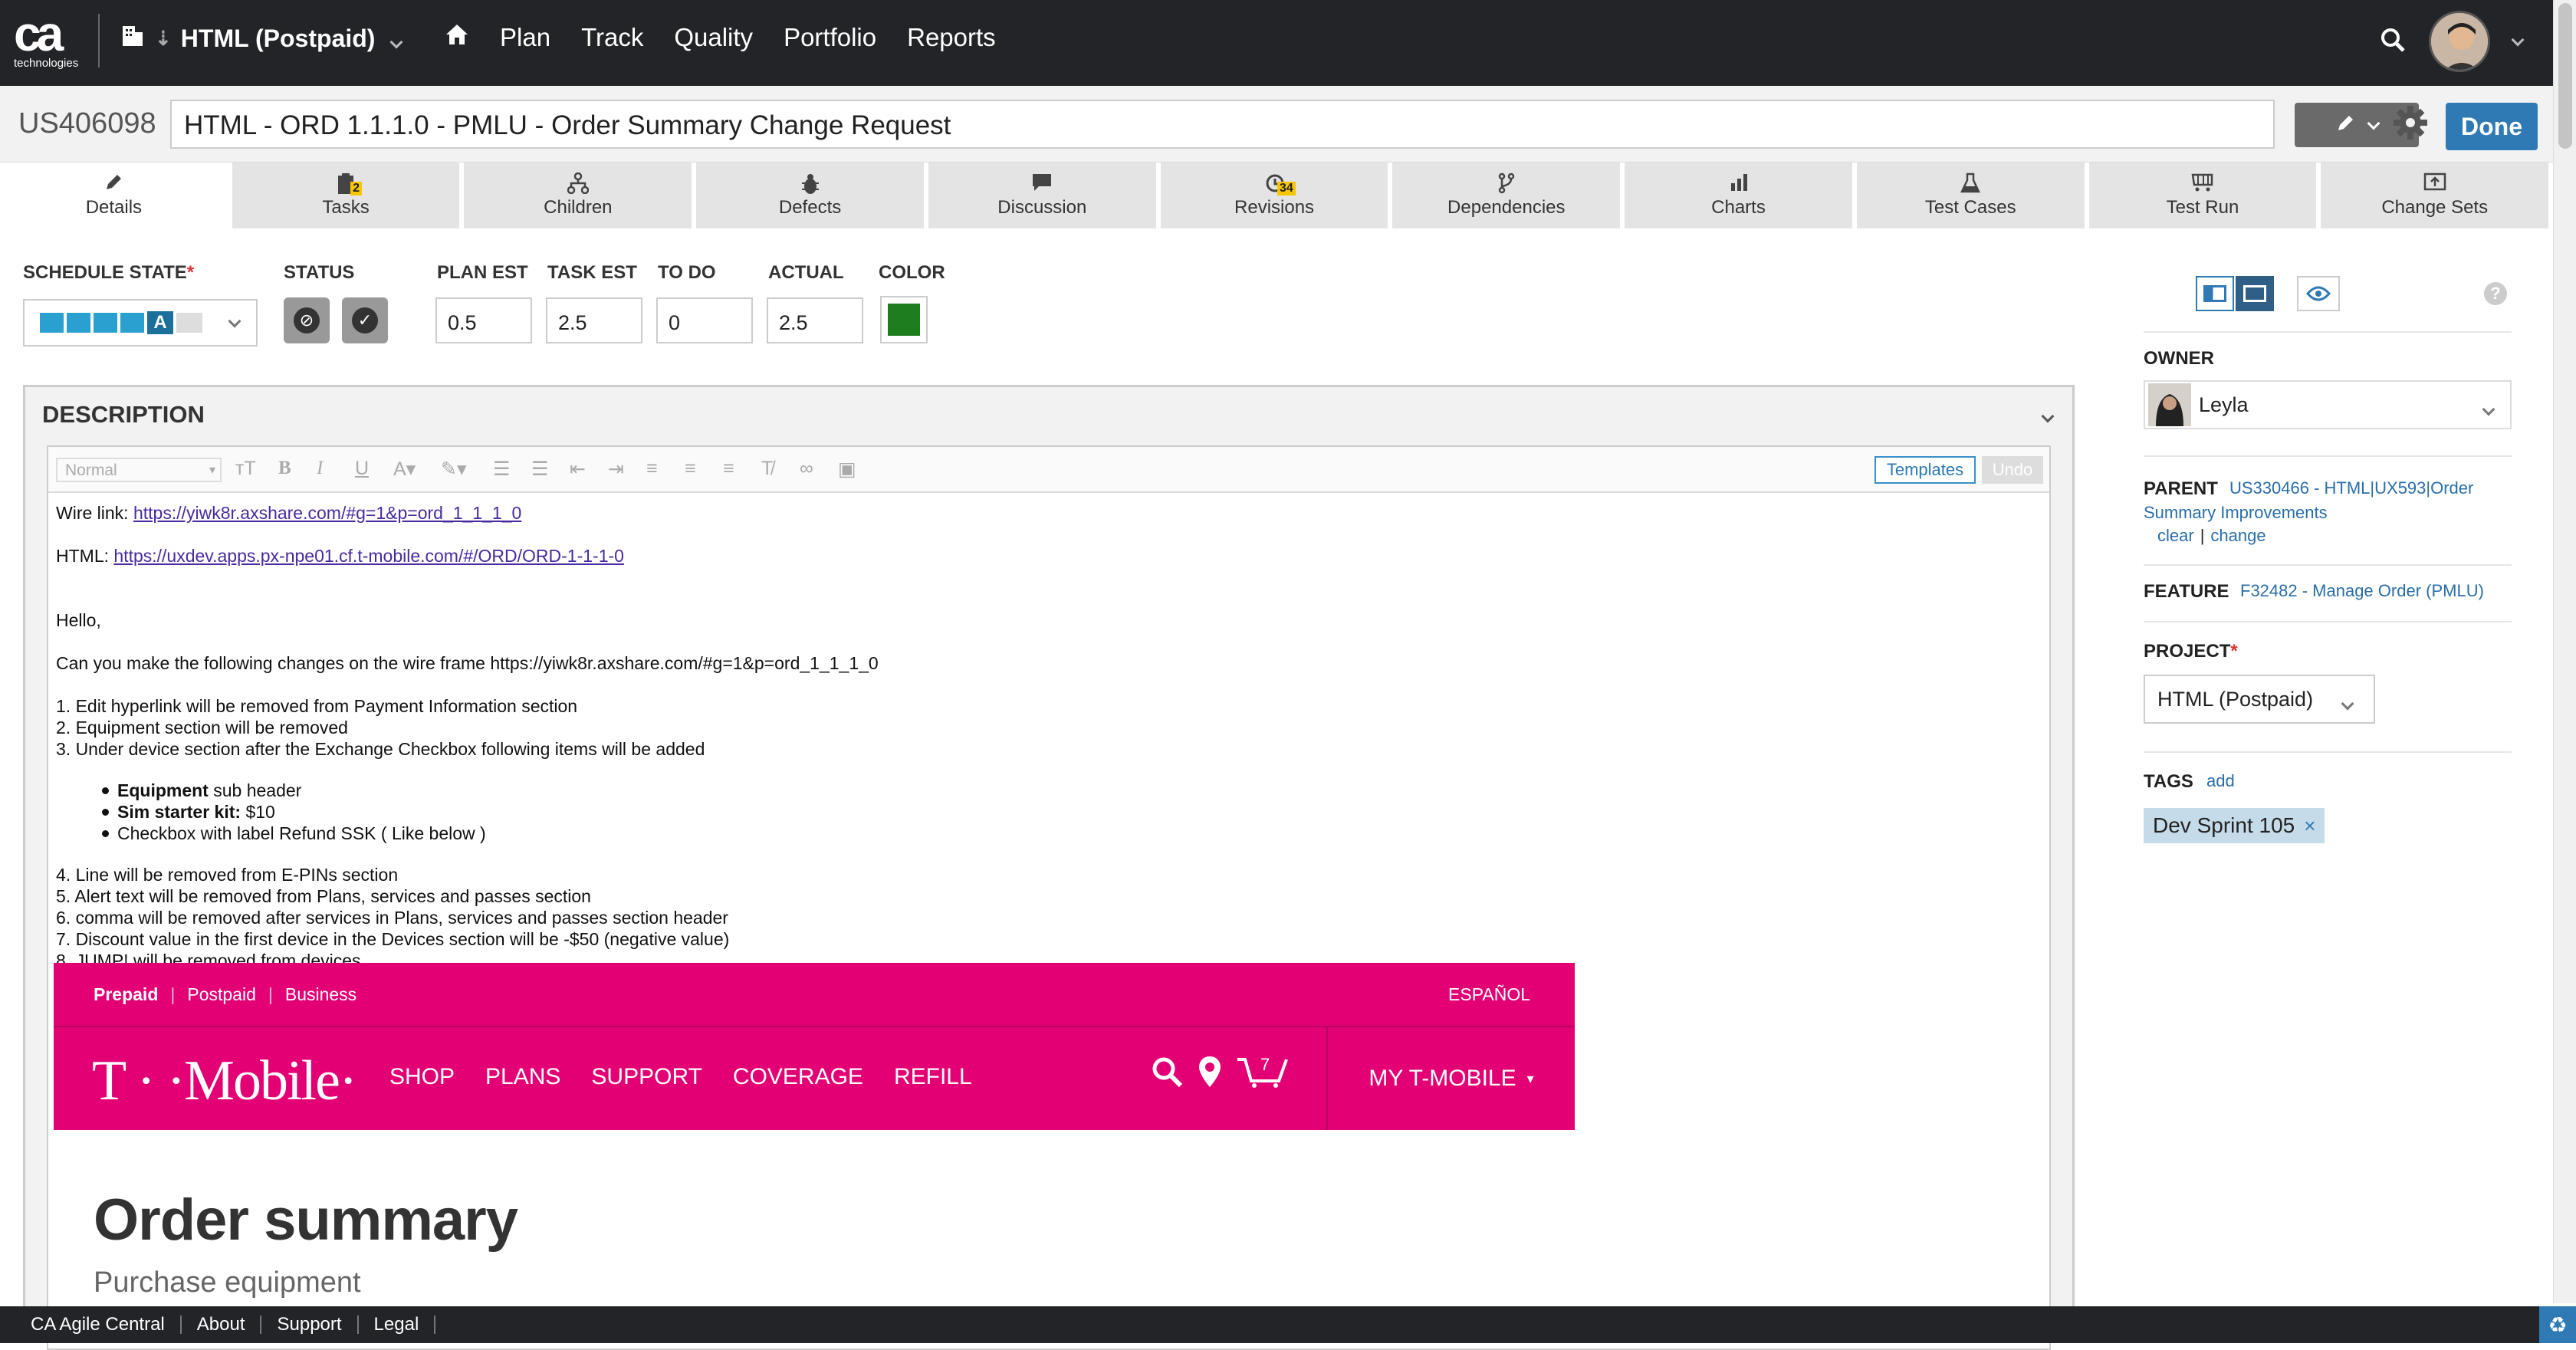 This screenshot has height=1350, width=2576. I want to click on templates-button: Templates, so click(1926, 470).